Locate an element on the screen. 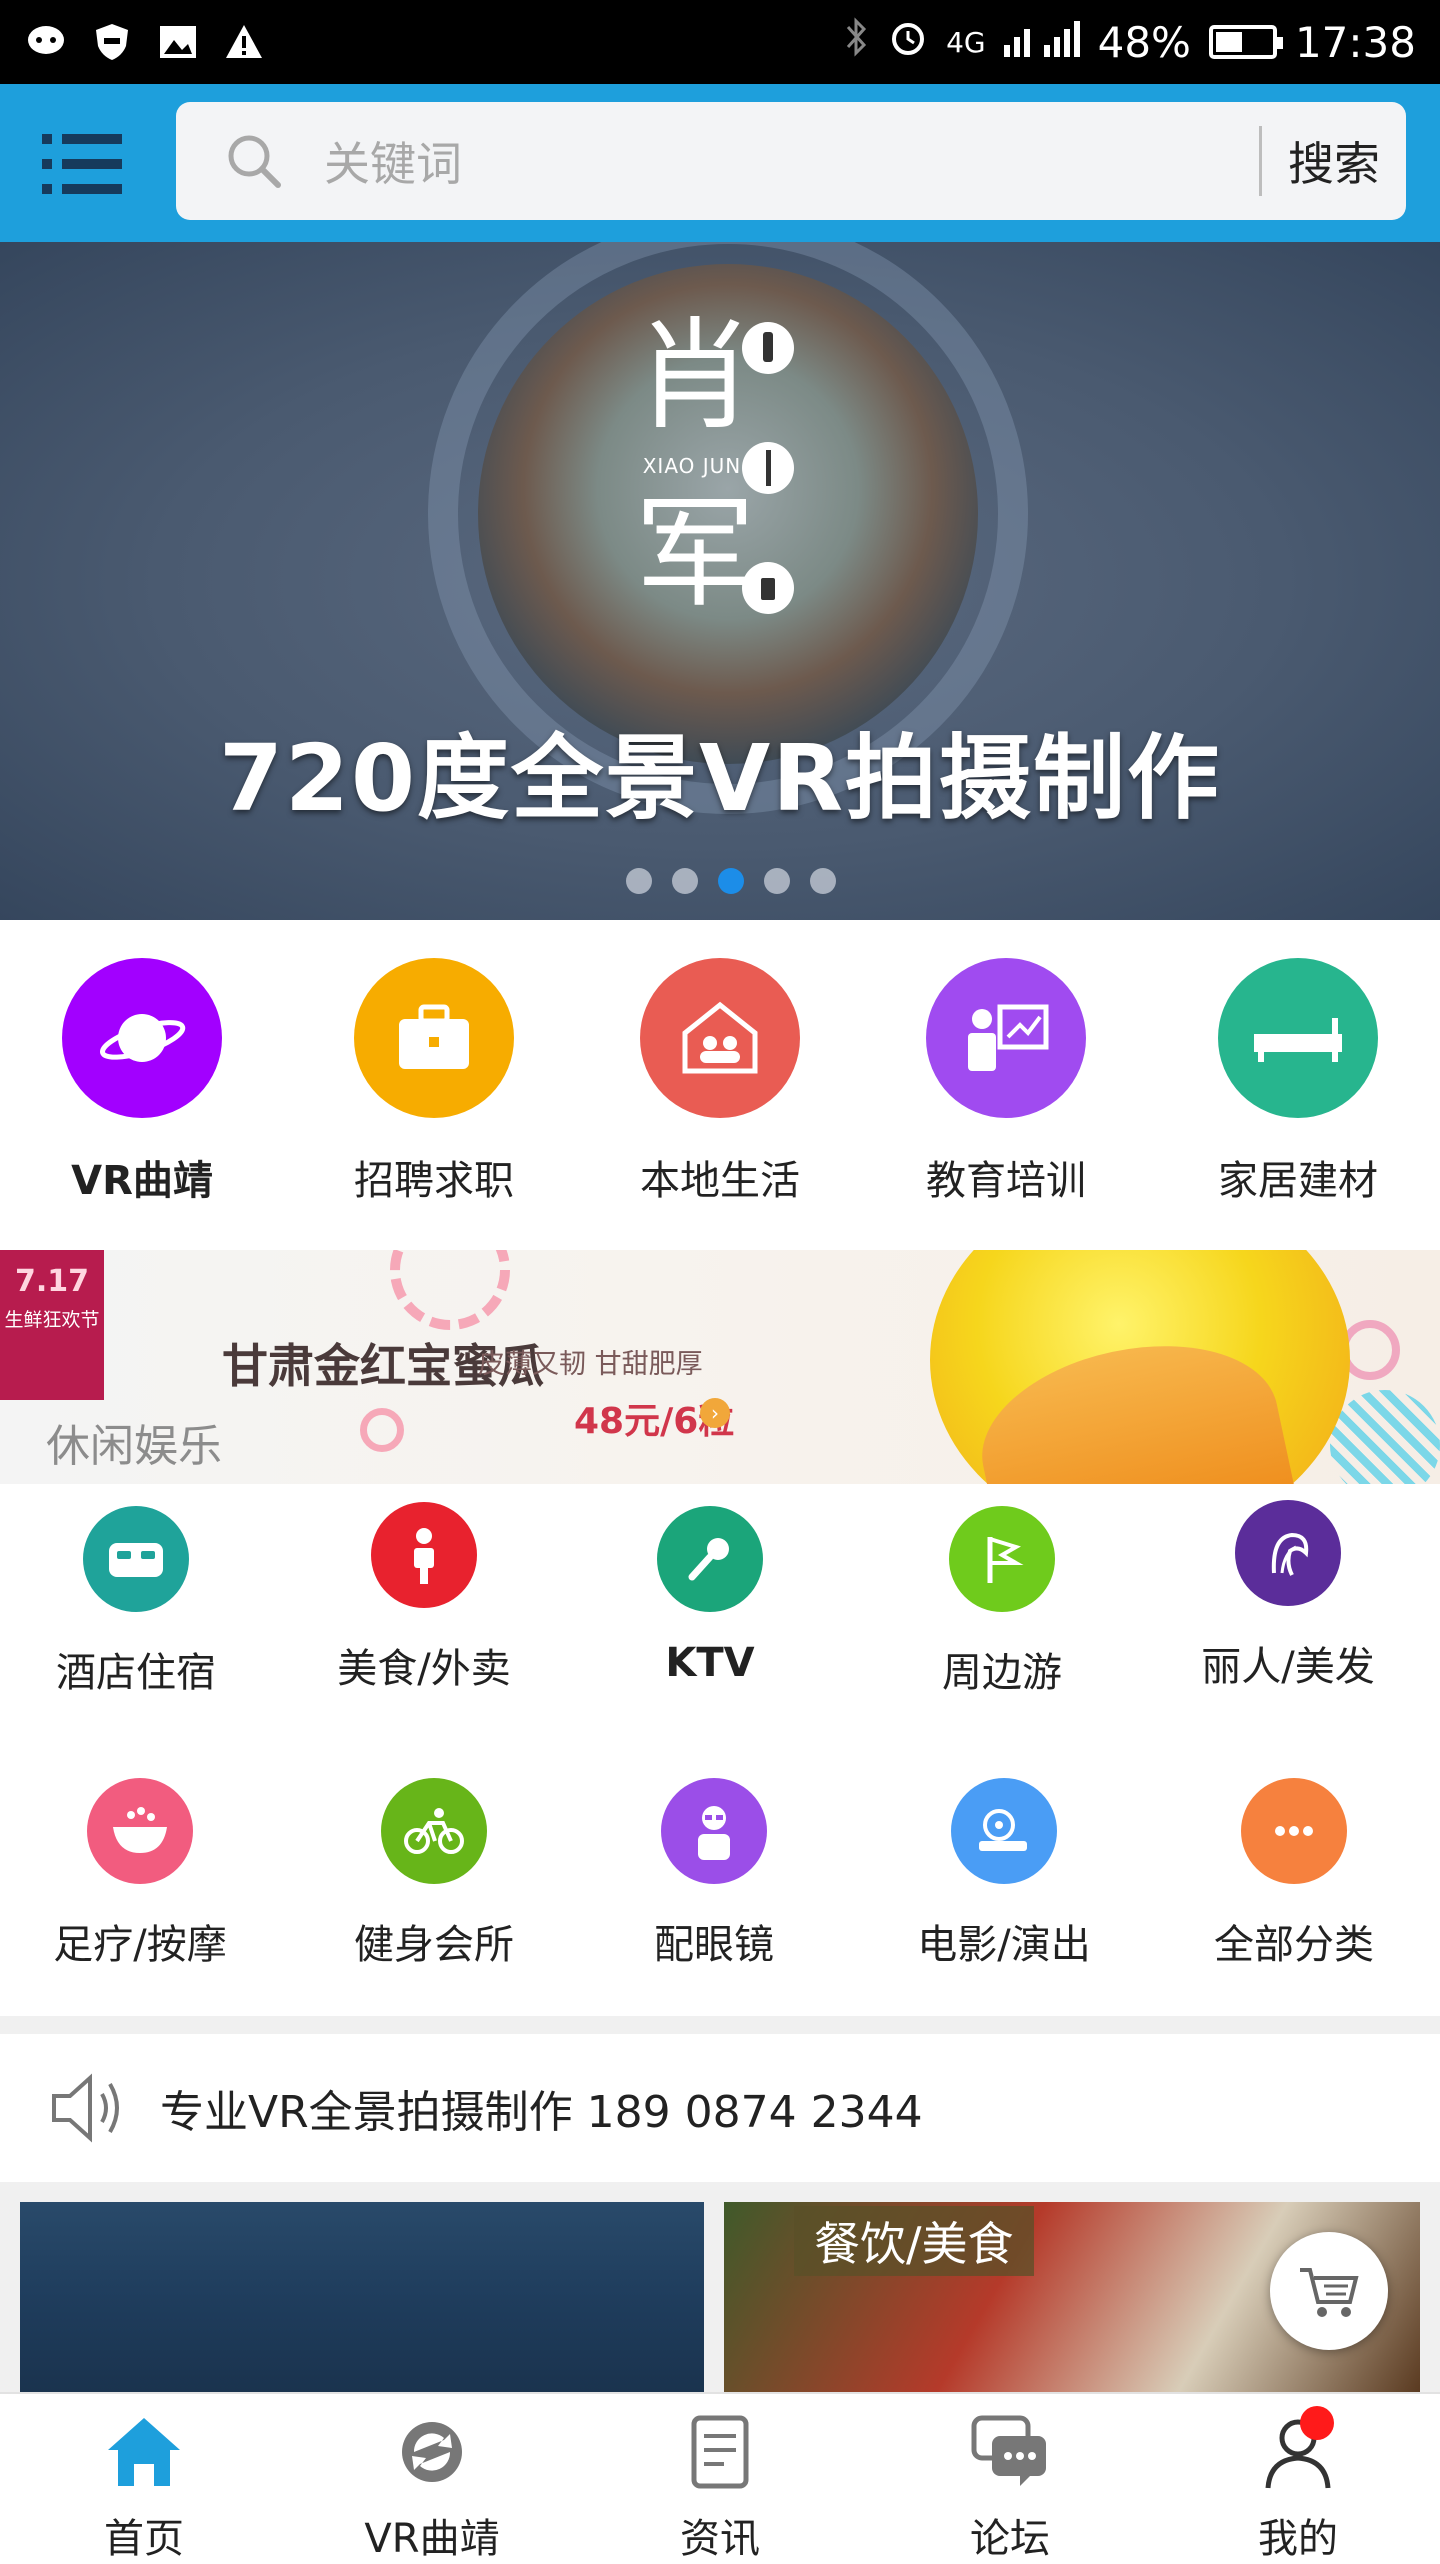  film-reel-icon is located at coordinates (1004, 1831).